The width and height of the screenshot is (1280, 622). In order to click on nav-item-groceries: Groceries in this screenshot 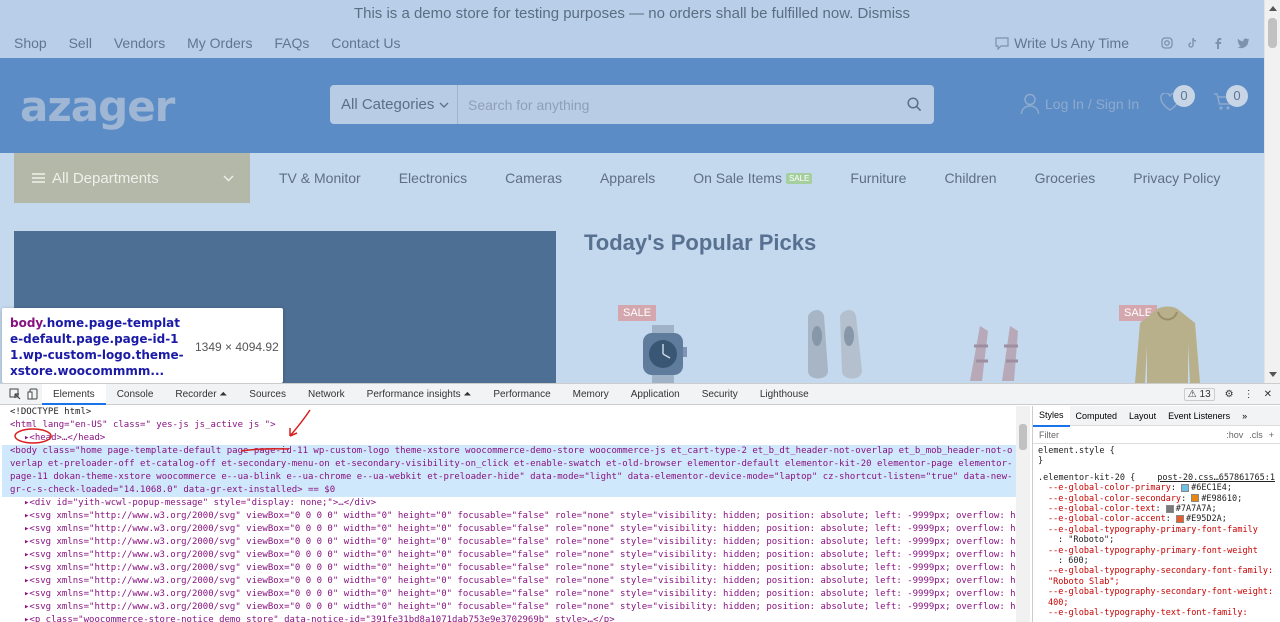, I will do `click(1065, 178)`.